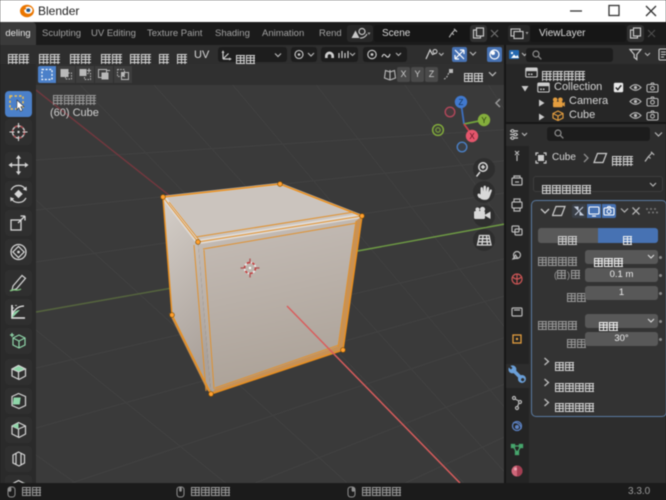 This screenshot has height=500, width=666. I want to click on svg-text: Y, so click(484, 120).